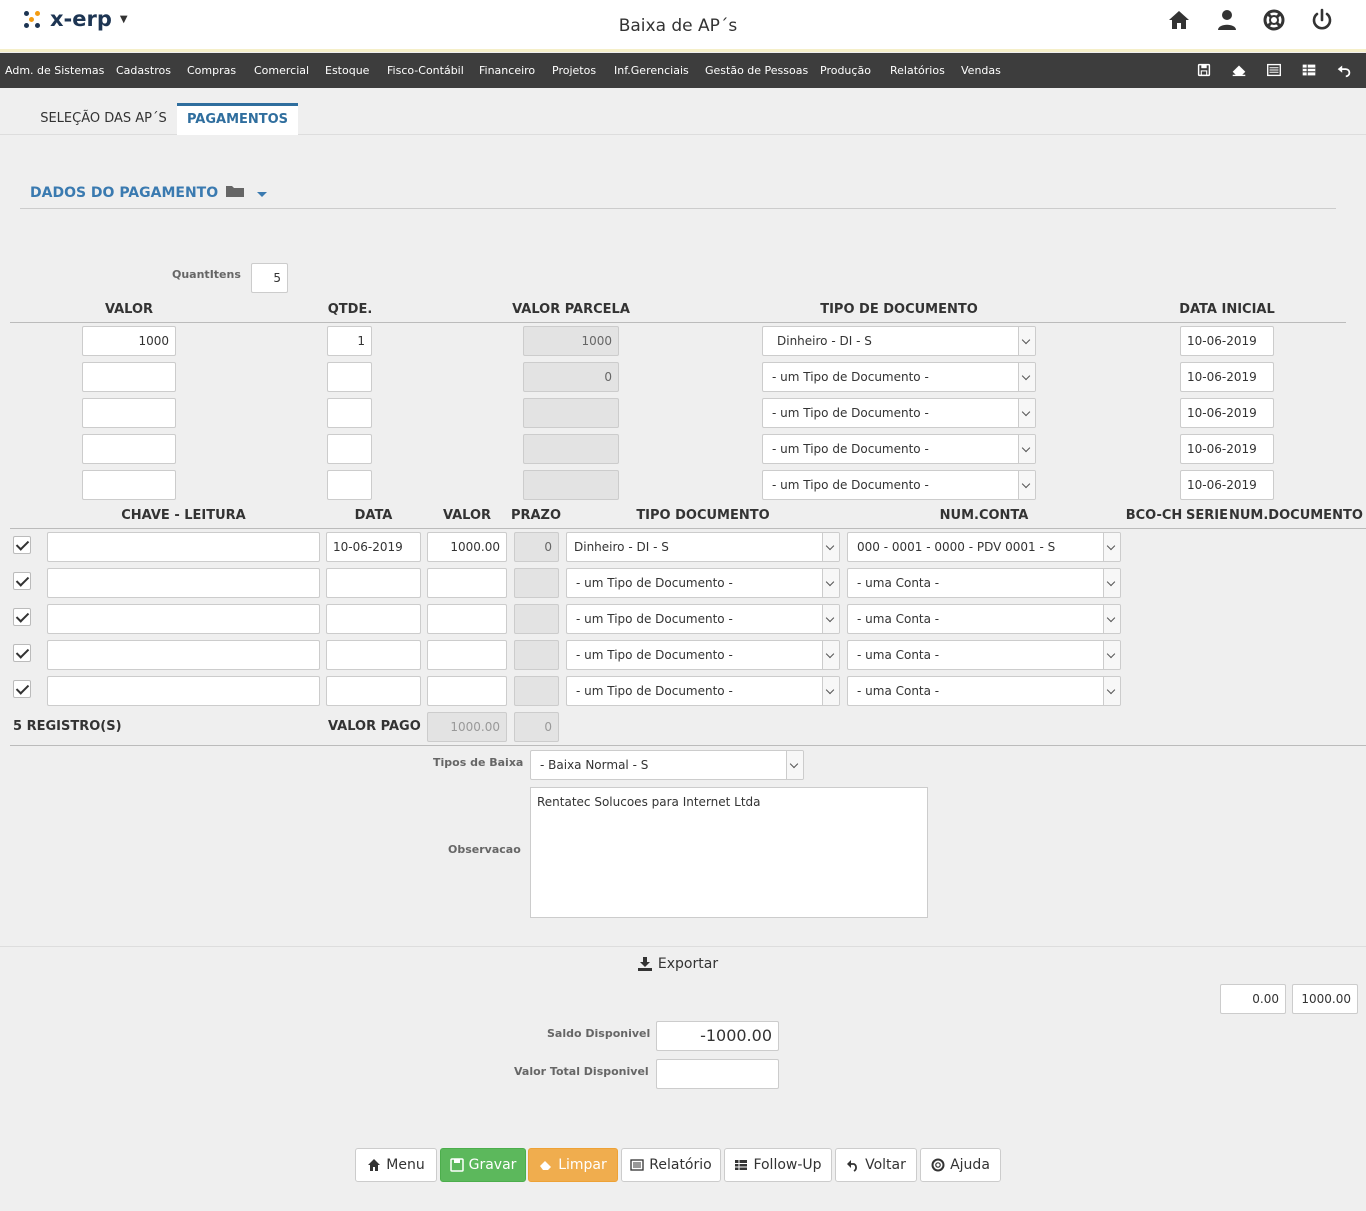 This screenshot has width=1366, height=1211. Describe the element at coordinates (262, 194) in the screenshot. I see `caret-down-icon` at that location.